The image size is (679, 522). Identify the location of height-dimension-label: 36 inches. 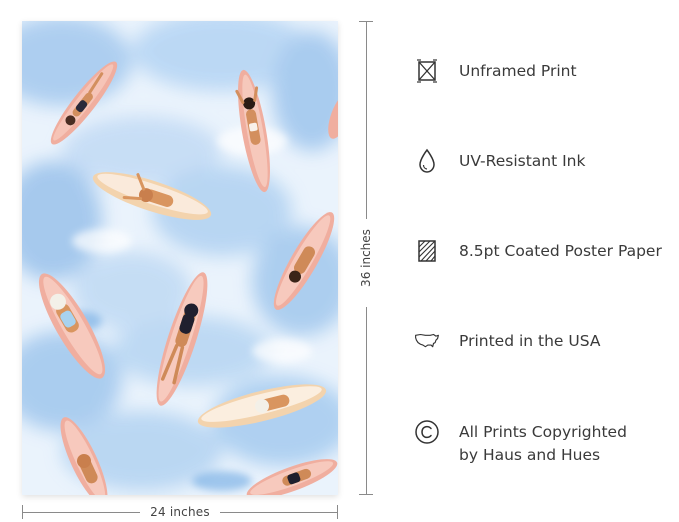
(366, 258).